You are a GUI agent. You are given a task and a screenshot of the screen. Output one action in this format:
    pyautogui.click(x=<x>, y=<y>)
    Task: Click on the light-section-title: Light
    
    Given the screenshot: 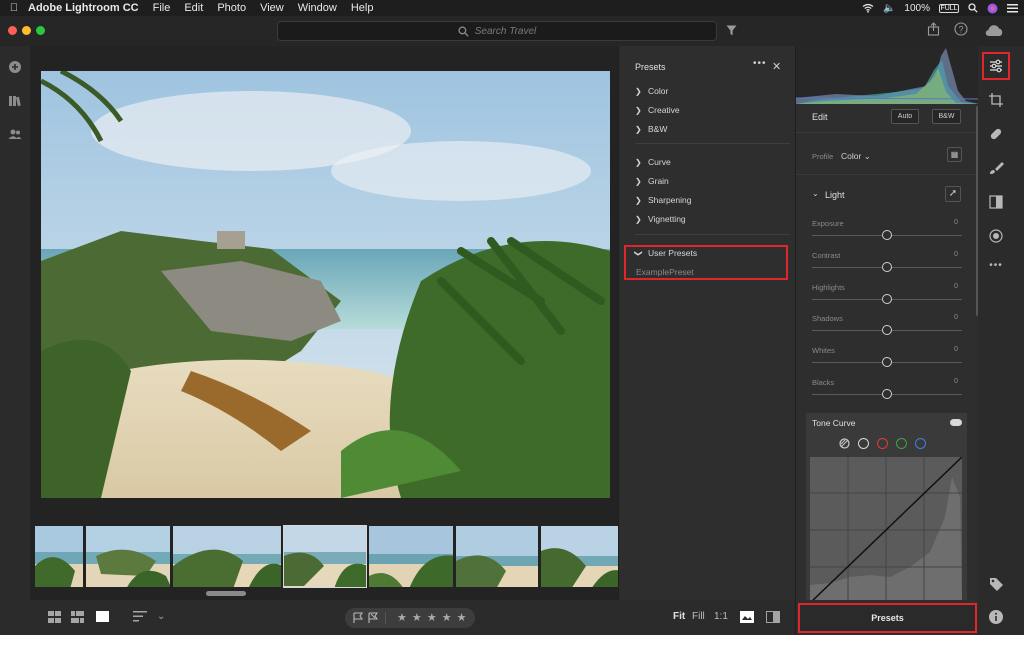 What is the action you would take?
    pyautogui.click(x=835, y=195)
    